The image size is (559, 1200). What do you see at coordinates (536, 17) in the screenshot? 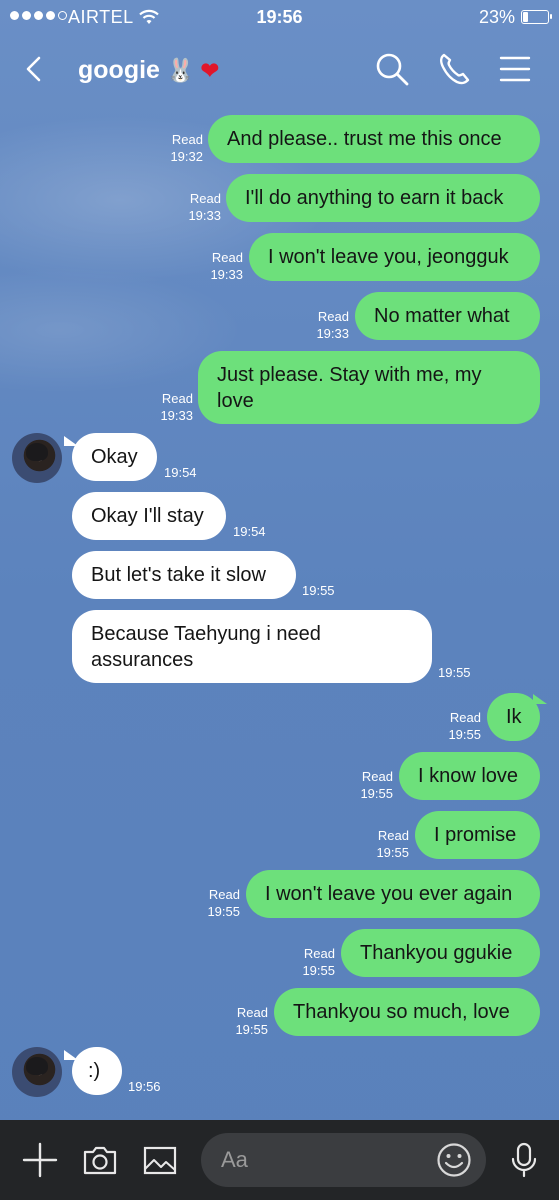
I see `battery-icon` at bounding box center [536, 17].